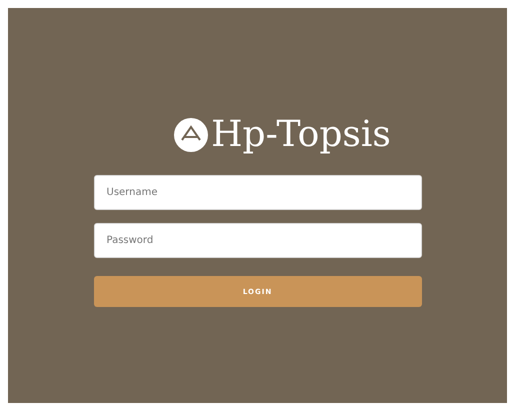  Describe the element at coordinates (191, 135) in the screenshot. I see `logo-icon` at that location.